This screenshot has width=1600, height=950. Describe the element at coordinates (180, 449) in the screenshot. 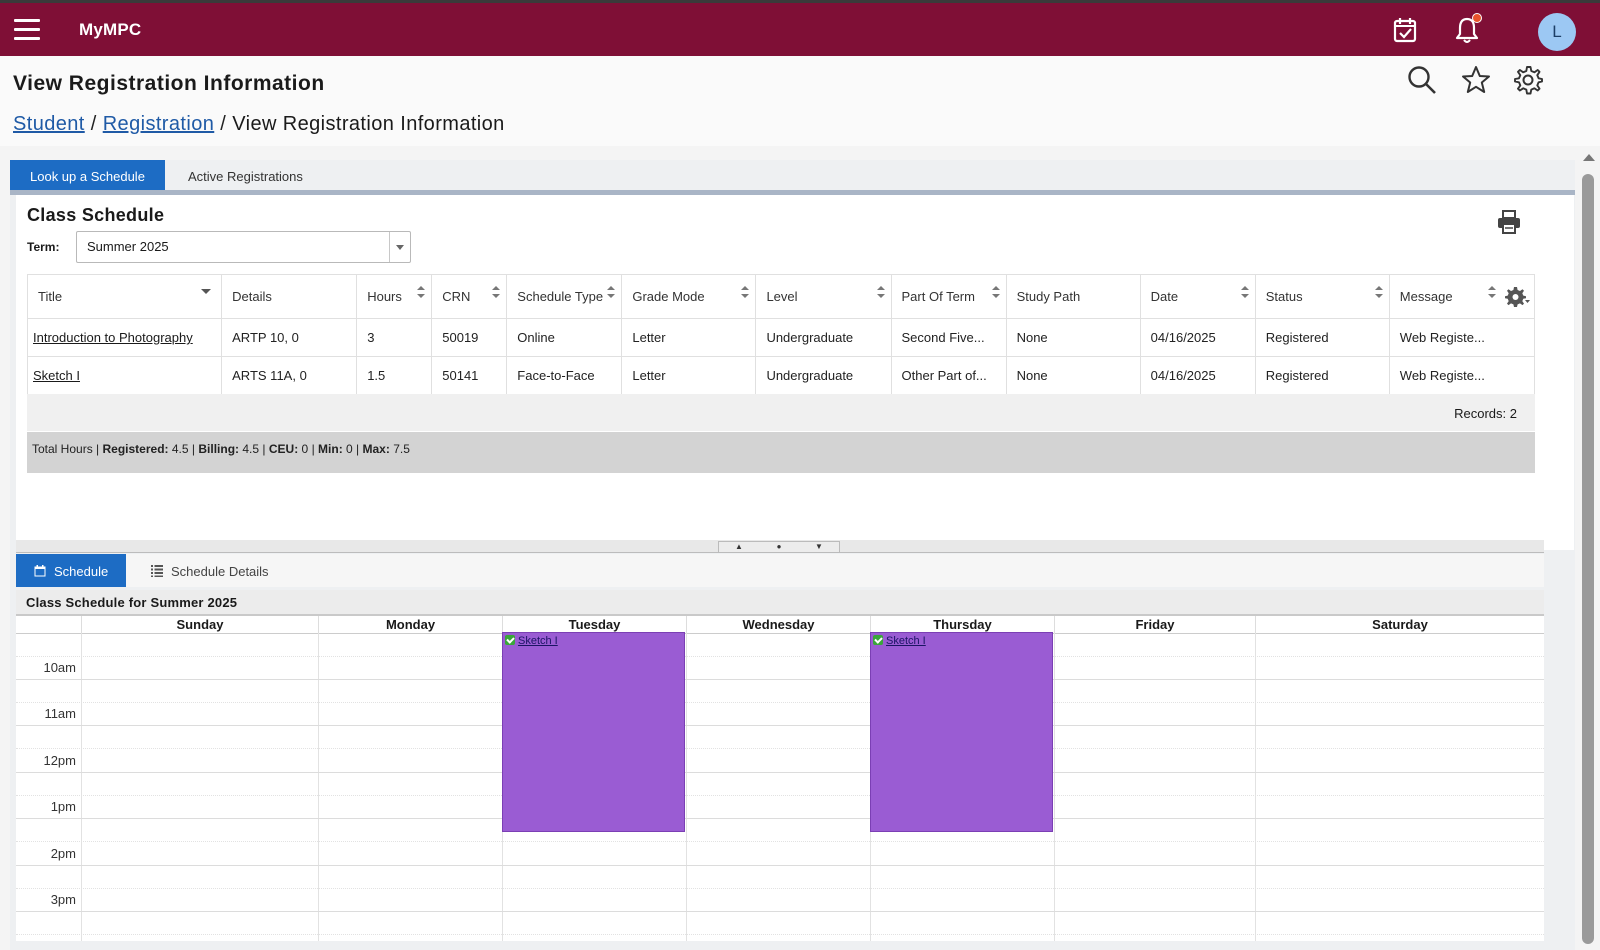

I see `registered-value: 4.5` at that location.